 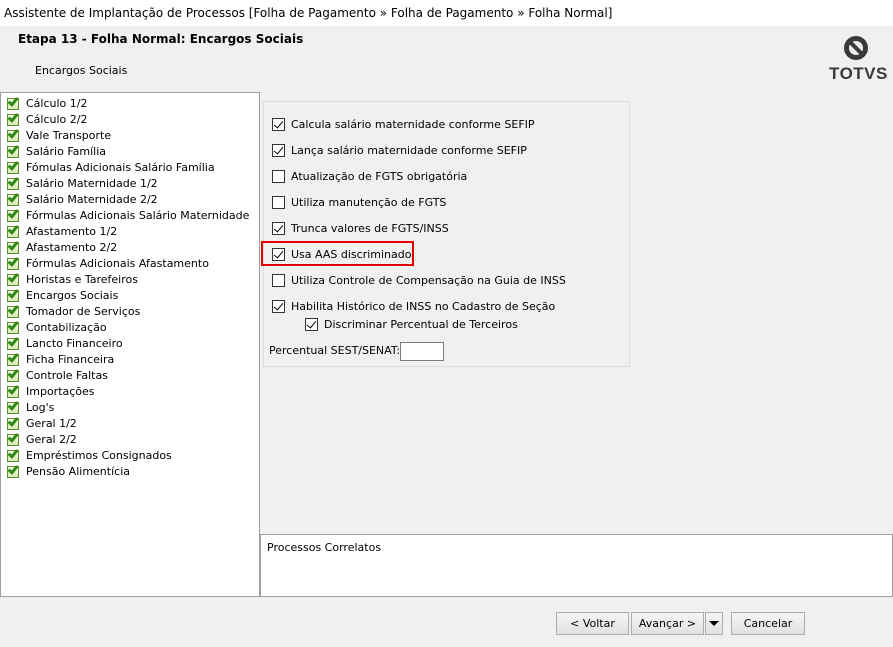 I want to click on tree-item: Salário Maternidade 2/2, so click(x=82, y=198).